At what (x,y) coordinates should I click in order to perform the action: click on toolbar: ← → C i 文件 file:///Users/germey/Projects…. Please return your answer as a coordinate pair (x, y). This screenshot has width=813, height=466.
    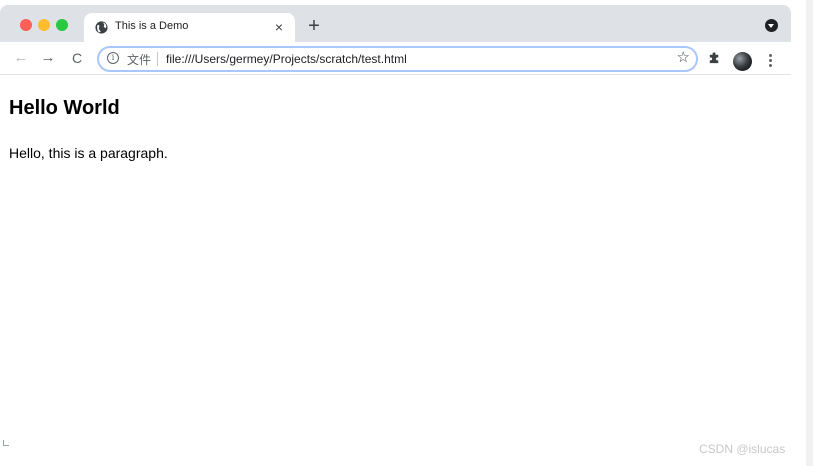
    Looking at the image, I should click on (395, 58).